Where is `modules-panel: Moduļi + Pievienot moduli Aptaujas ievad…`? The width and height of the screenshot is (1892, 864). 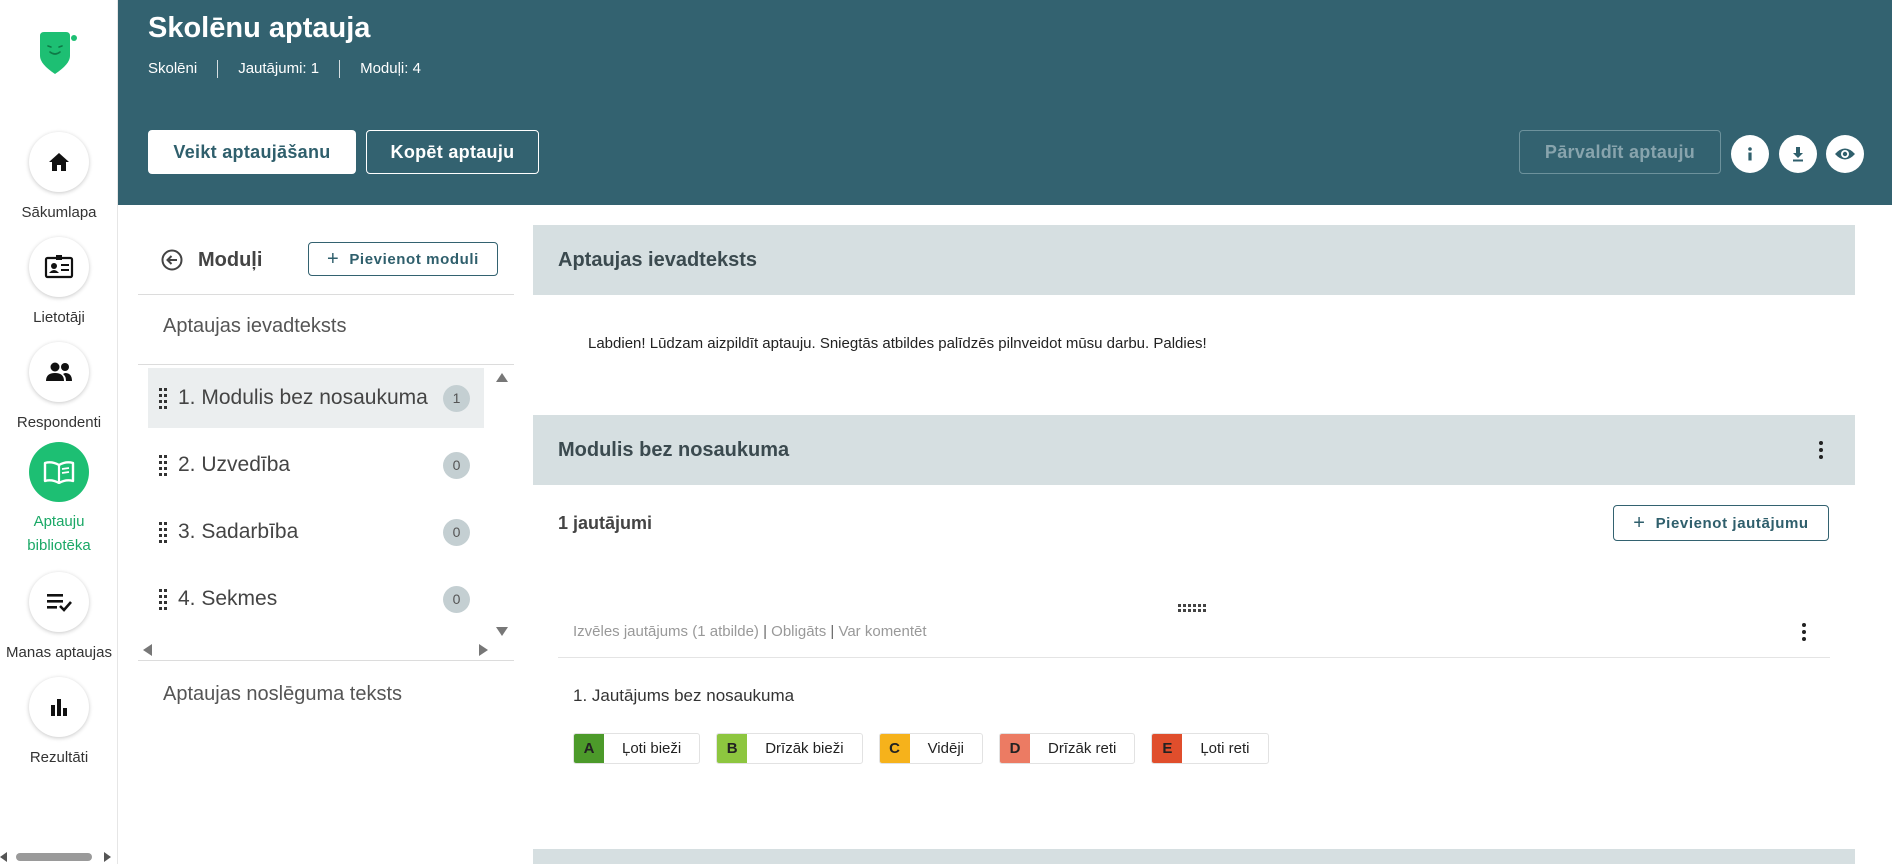
modules-panel: Moduļi + Pievienot moduli Aptaujas ievad… is located at coordinates (326, 475).